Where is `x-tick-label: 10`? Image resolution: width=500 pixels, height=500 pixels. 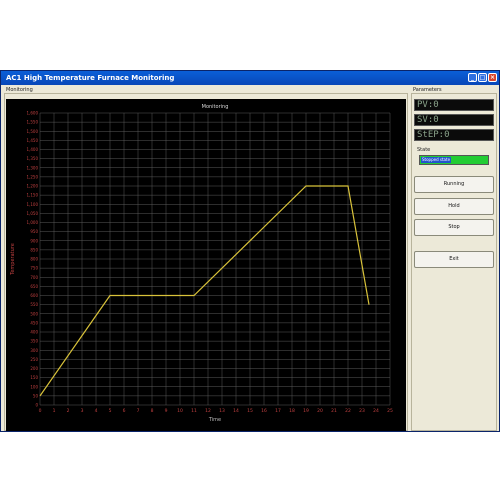
x-tick-label: 10 is located at coordinates (180, 411).